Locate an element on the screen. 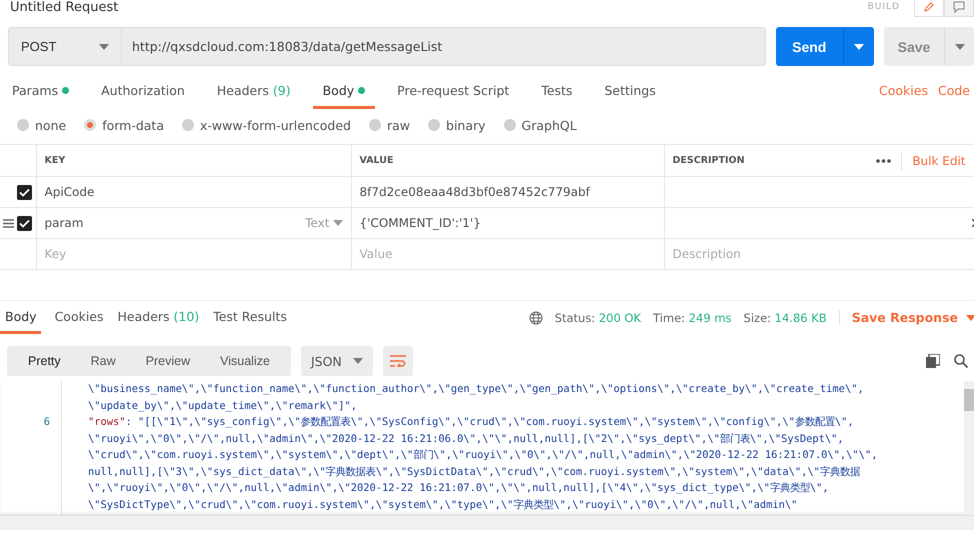  request-tab: Tests is located at coordinates (556, 96).